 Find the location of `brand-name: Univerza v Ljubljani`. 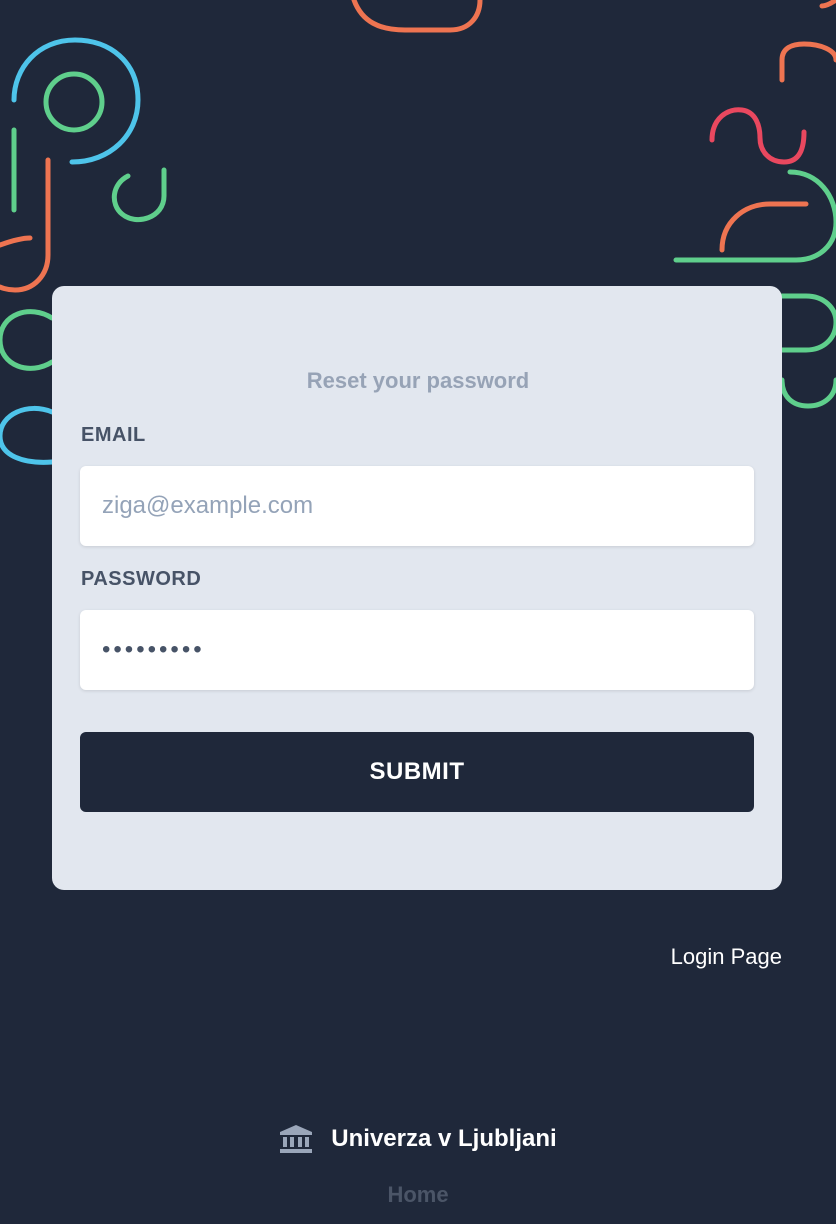

brand-name: Univerza v Ljubljani is located at coordinates (444, 1138).